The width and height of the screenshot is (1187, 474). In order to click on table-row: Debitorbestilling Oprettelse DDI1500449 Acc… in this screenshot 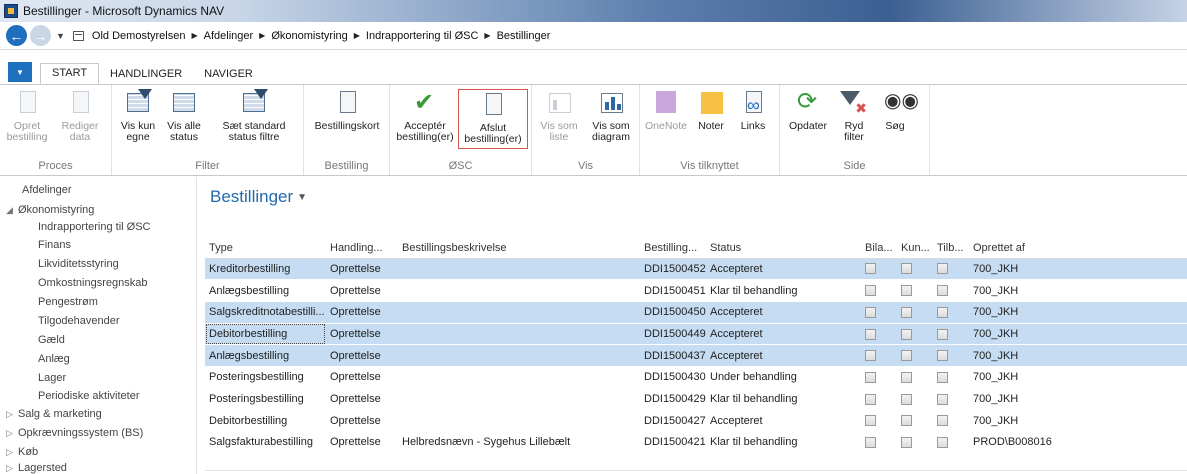, I will do `click(696, 334)`.